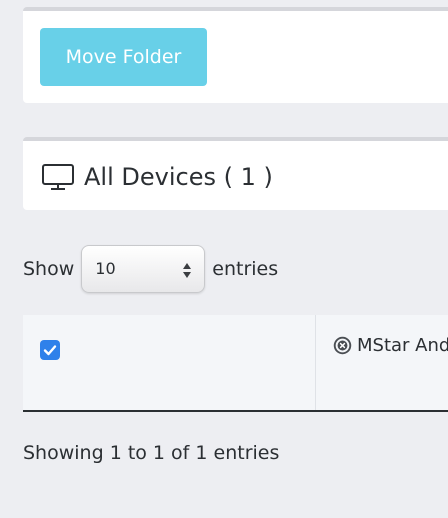 Image resolution: width=448 pixels, height=518 pixels. I want to click on entries-length-control: Show 10 entries, so click(150, 269).